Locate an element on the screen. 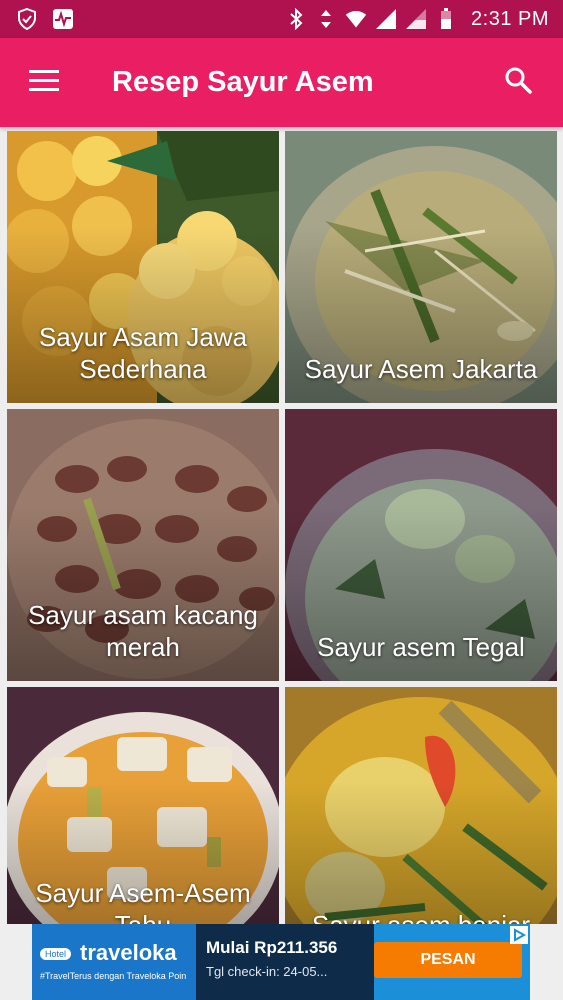 The height and width of the screenshot is (1000, 563). search-button is located at coordinates (518, 82).